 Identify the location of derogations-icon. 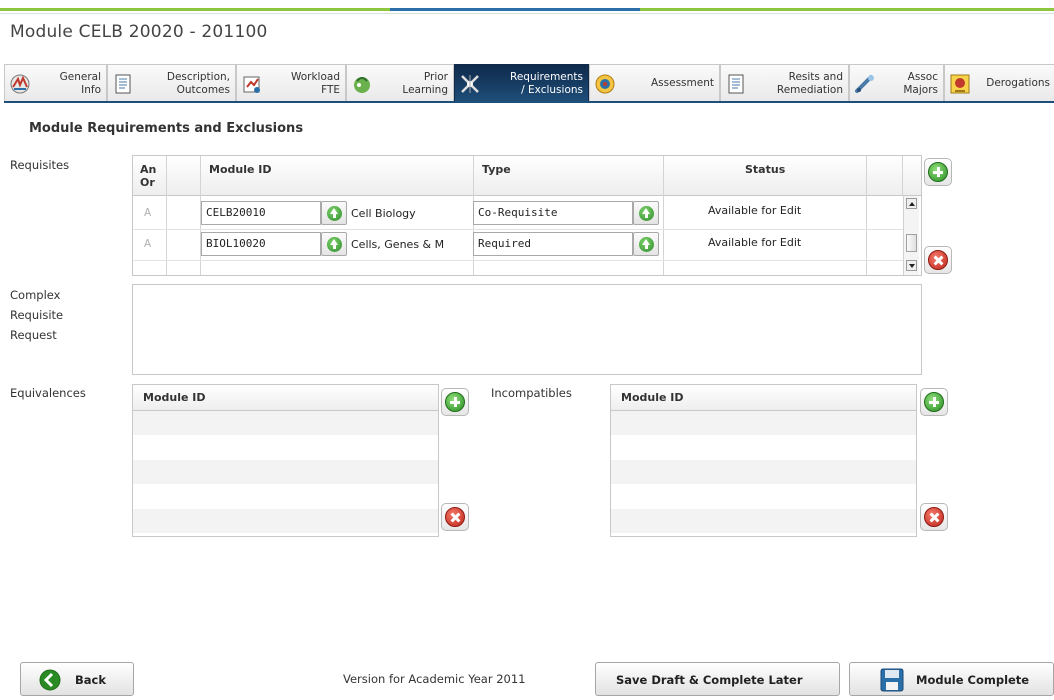
(960, 84).